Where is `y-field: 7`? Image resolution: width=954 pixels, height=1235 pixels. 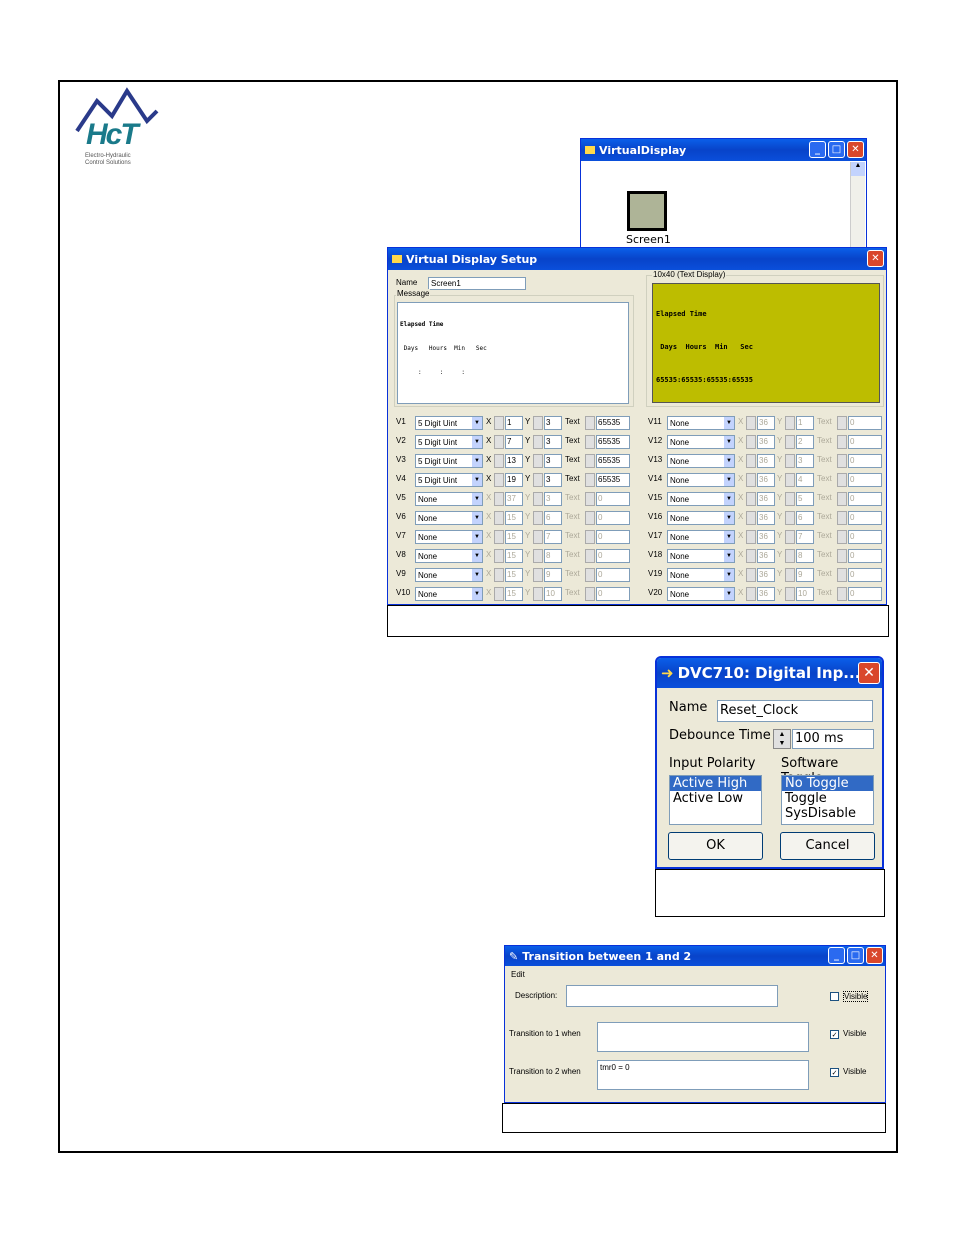 y-field: 7 is located at coordinates (805, 537).